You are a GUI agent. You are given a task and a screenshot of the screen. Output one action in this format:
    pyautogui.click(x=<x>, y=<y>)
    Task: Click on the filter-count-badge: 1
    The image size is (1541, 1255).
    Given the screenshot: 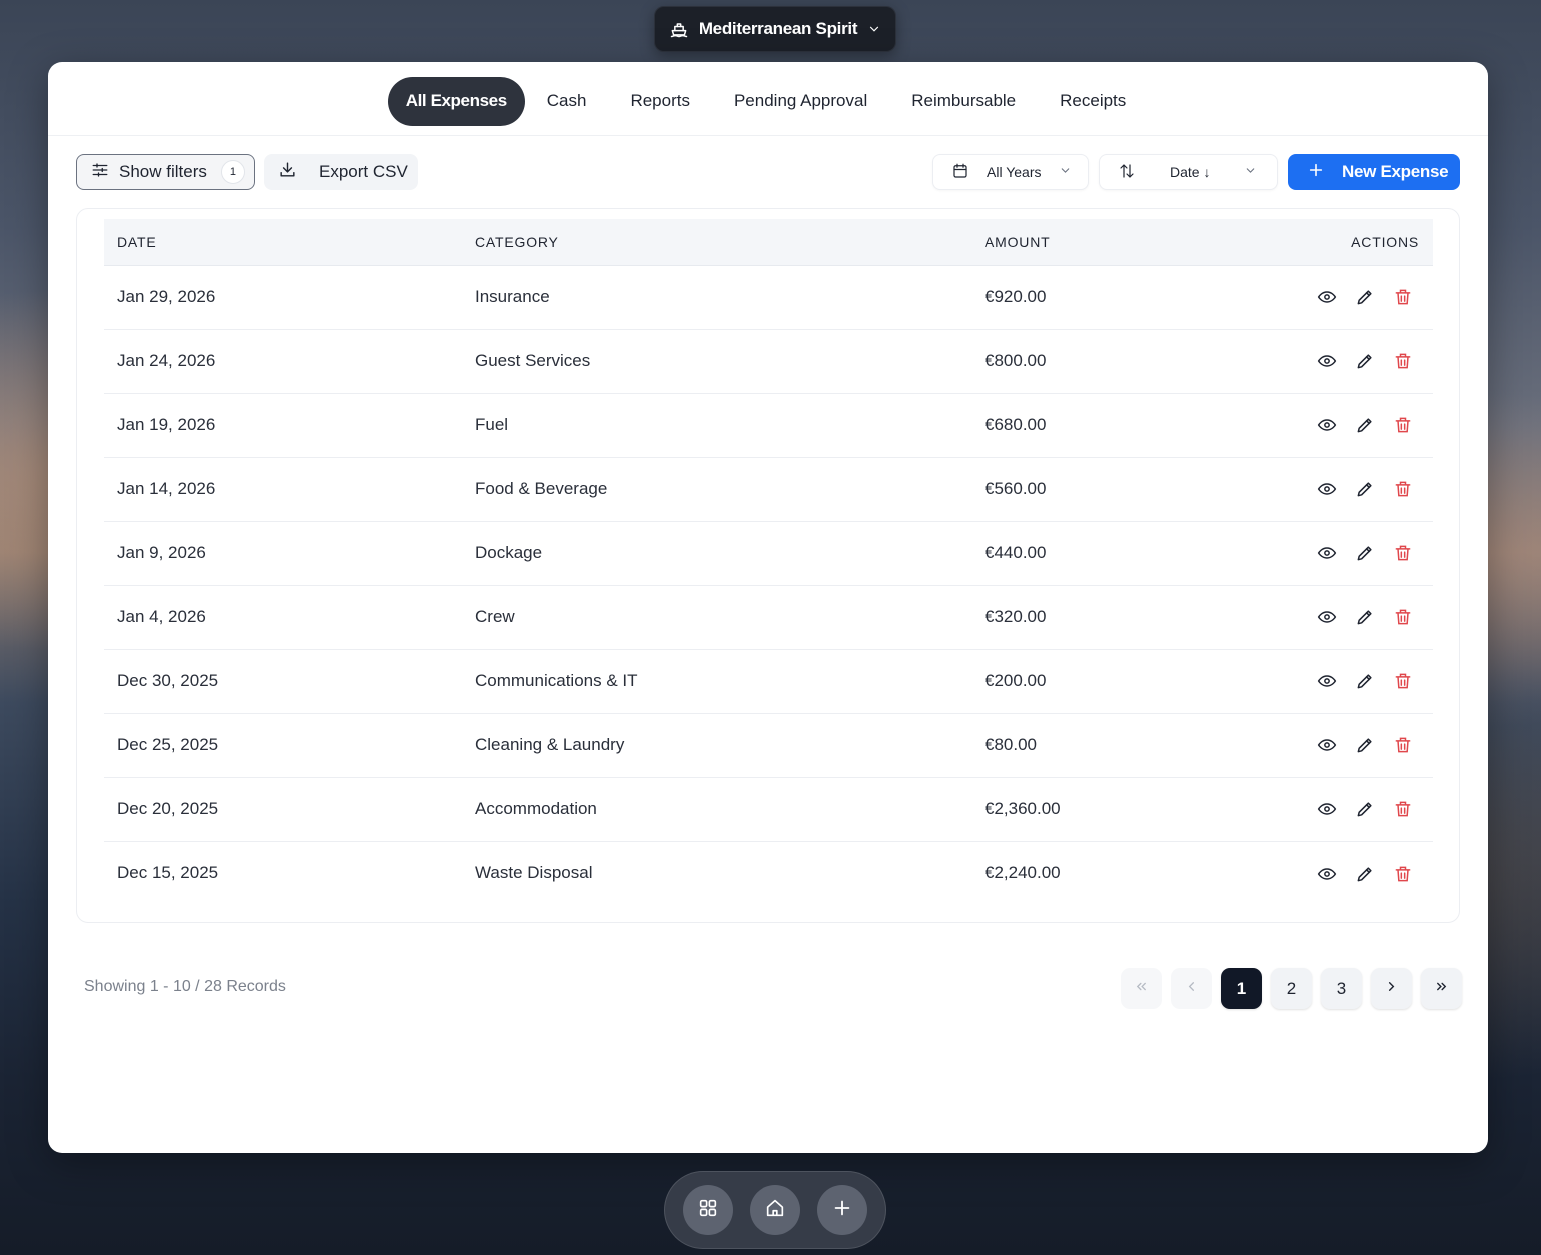 What is the action you would take?
    pyautogui.click(x=232, y=172)
    